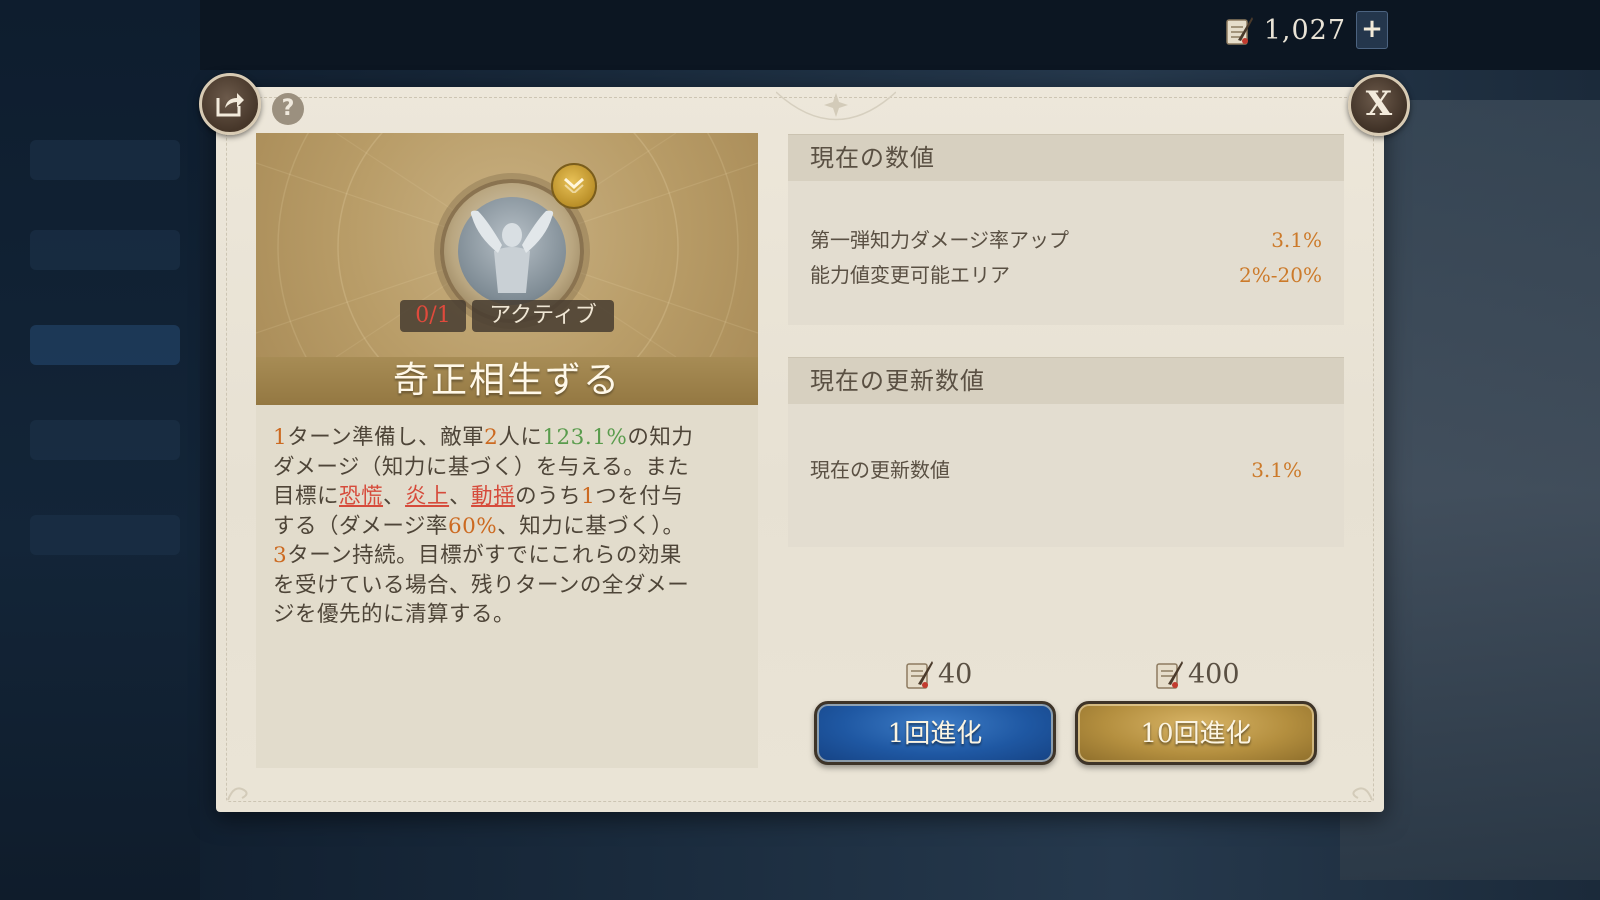  I want to click on evolve-ten-button: 10回進化, so click(1196, 733).